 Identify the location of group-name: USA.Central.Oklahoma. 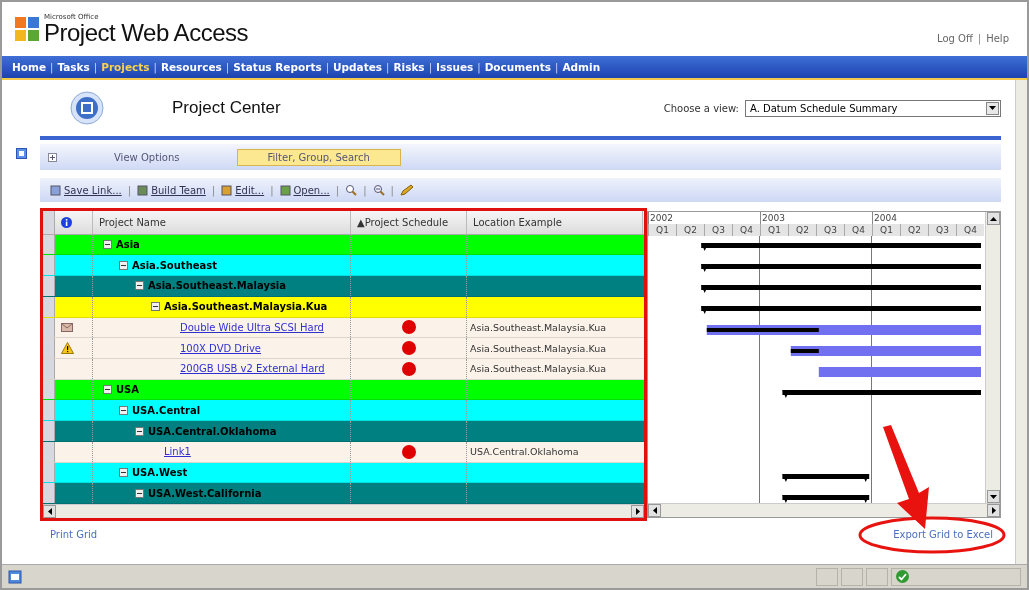
(212, 431).